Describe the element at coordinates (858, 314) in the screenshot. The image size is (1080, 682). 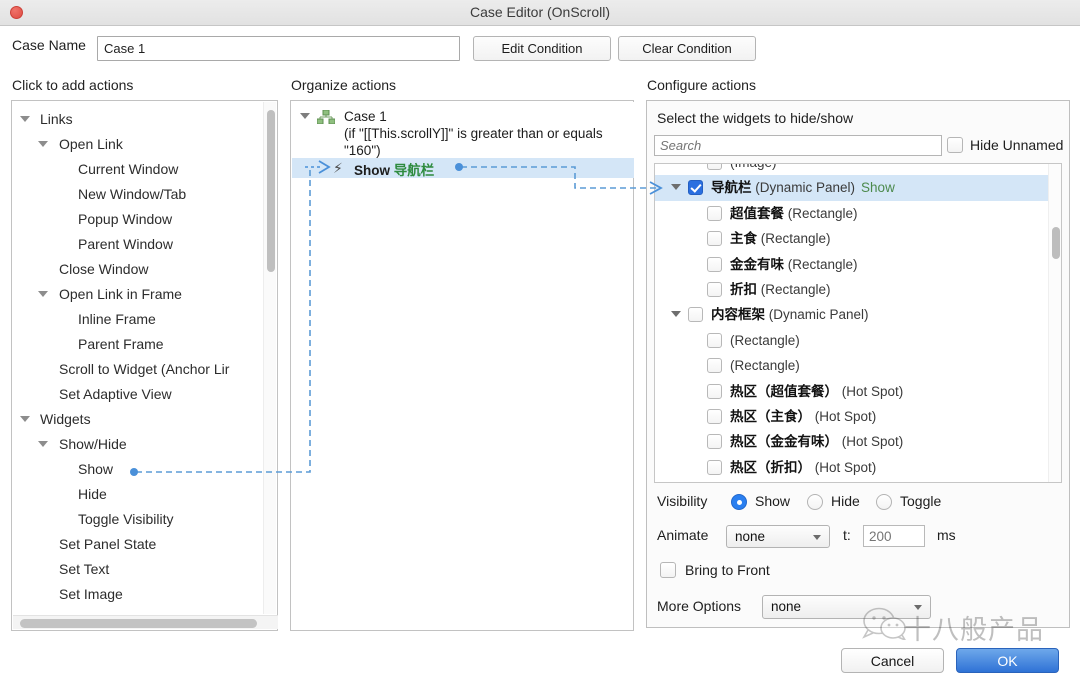
I see `widget-list-item: 内容框架 (Dynamic Panel)` at that location.